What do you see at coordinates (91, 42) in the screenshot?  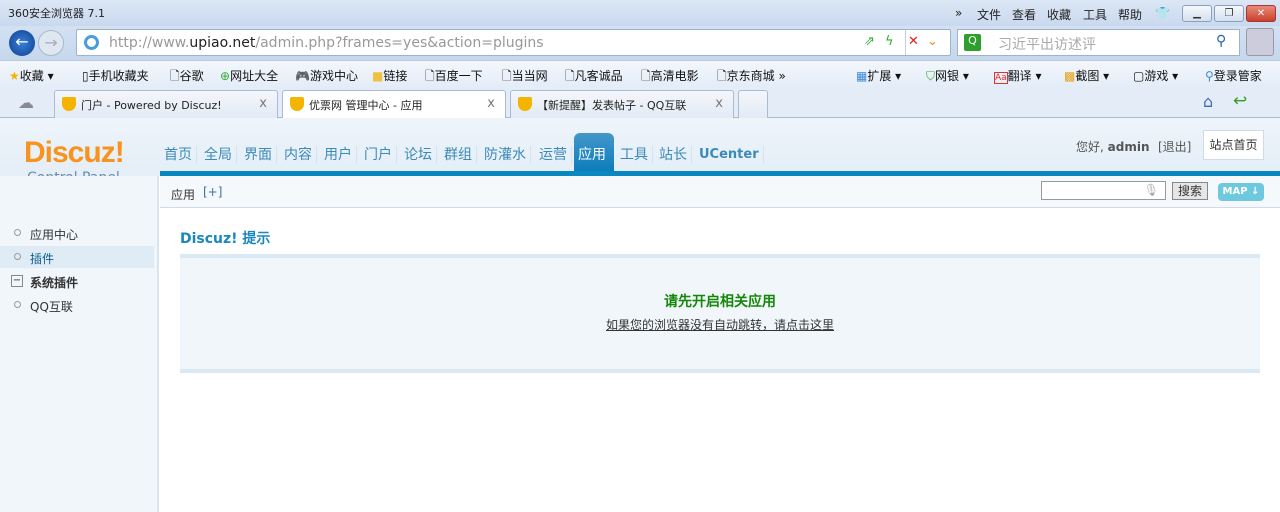 I see `site-icon` at bounding box center [91, 42].